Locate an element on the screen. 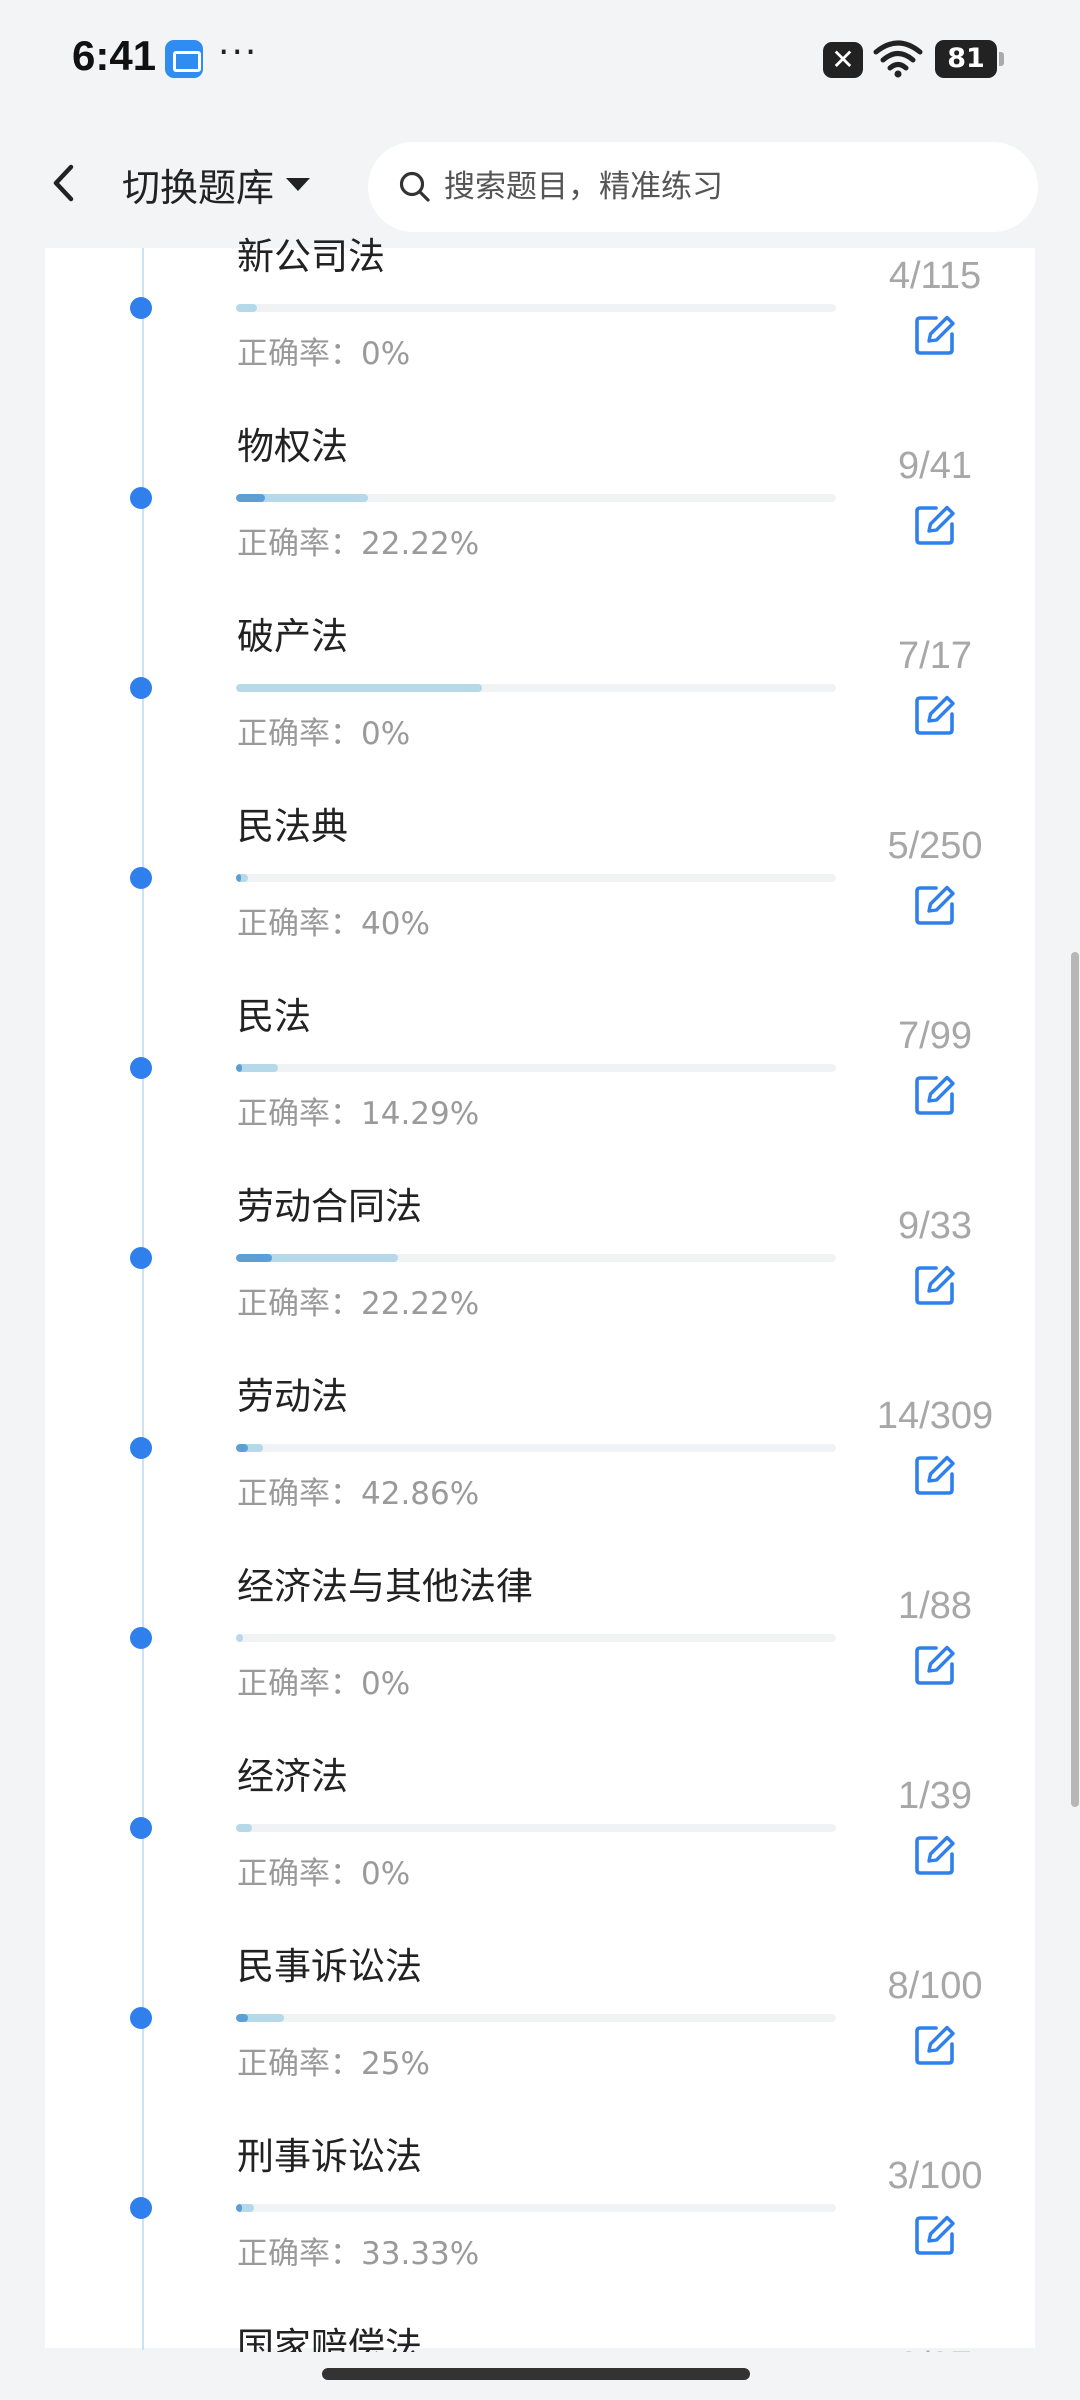 This screenshot has height=2400, width=1080. accuracy-text: 正确率：14.29% is located at coordinates (358, 1114).